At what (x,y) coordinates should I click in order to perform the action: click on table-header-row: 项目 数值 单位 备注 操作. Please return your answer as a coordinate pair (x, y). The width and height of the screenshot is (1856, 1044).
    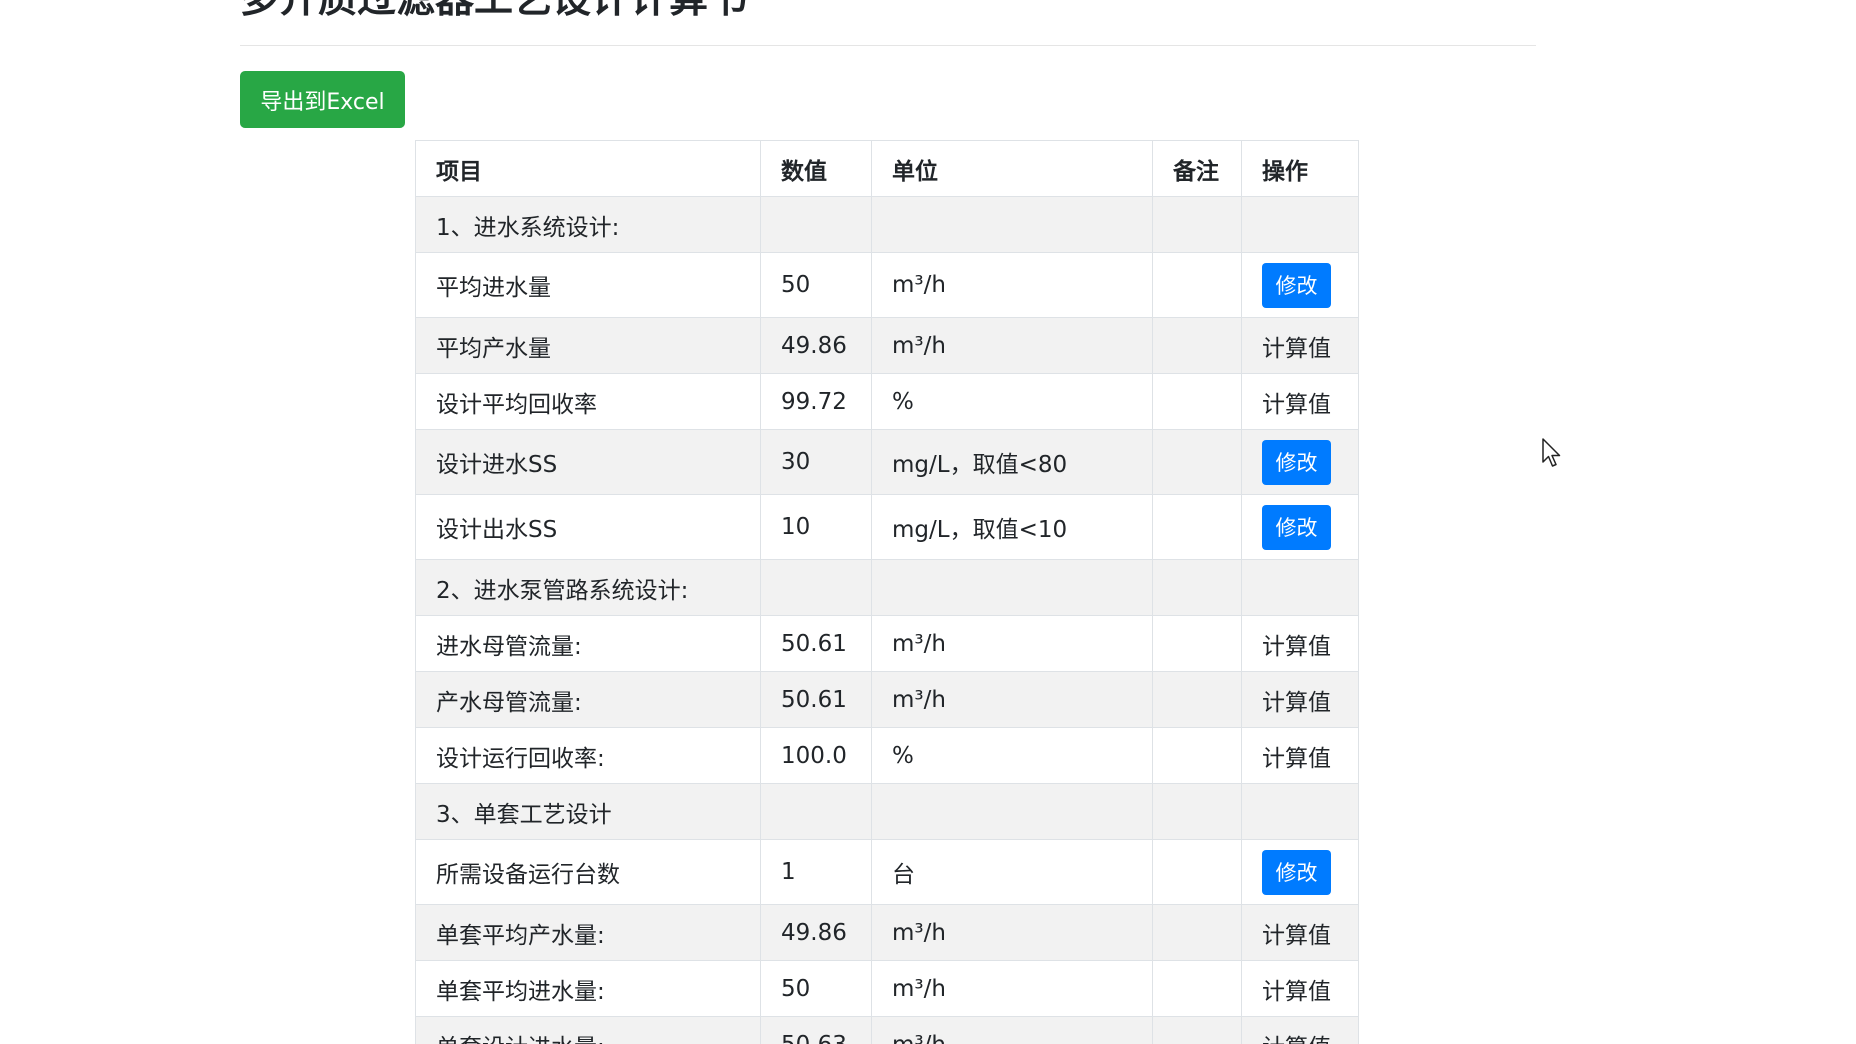
    Looking at the image, I should click on (887, 168).